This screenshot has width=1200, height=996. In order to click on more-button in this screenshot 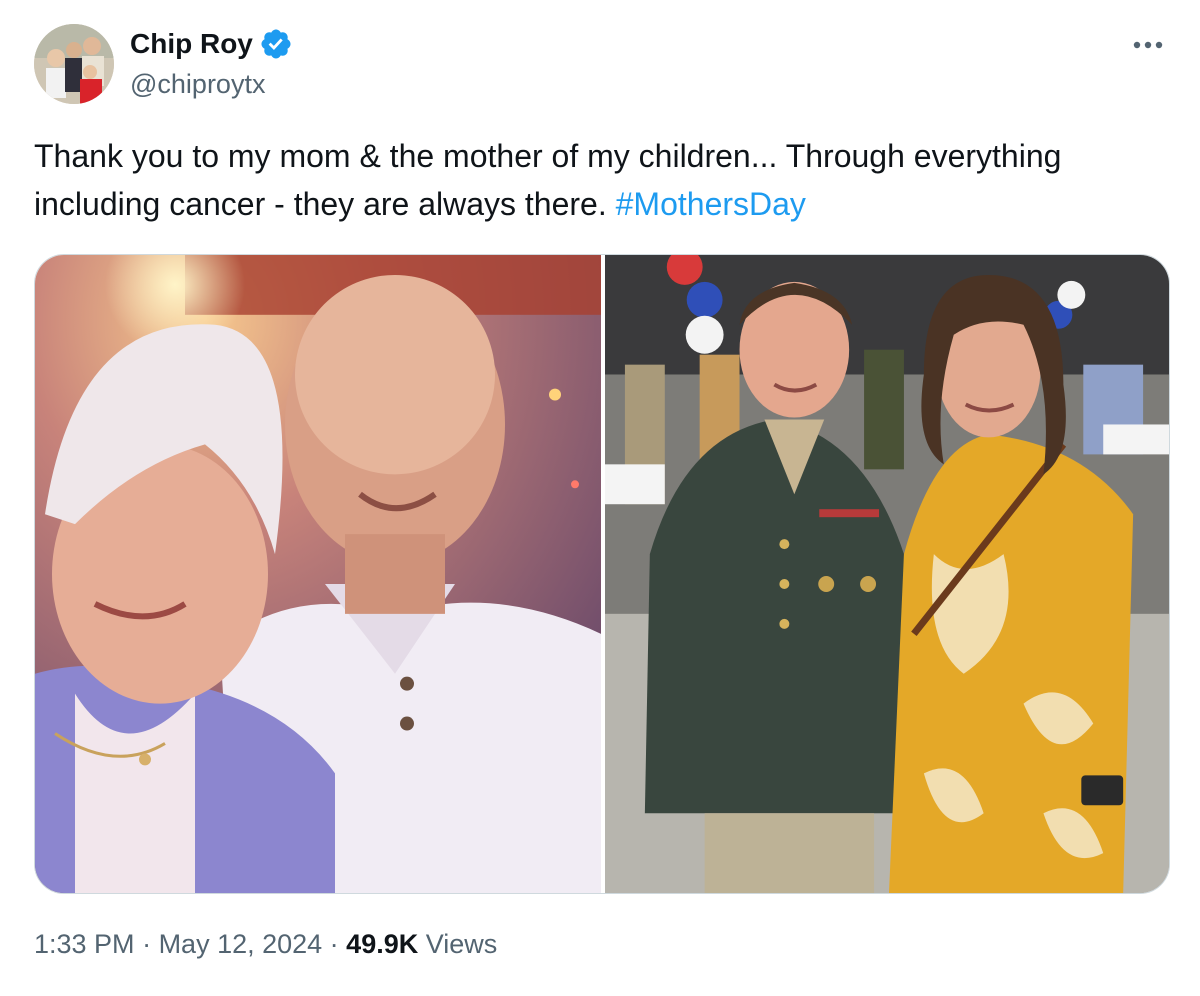, I will do `click(1148, 45)`.